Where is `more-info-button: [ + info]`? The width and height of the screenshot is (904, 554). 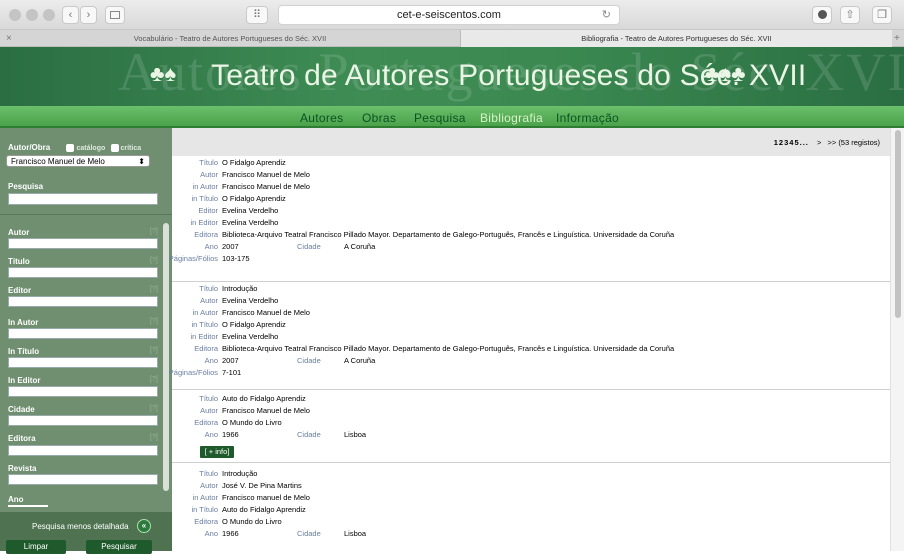
more-info-button: [ + info] is located at coordinates (217, 452).